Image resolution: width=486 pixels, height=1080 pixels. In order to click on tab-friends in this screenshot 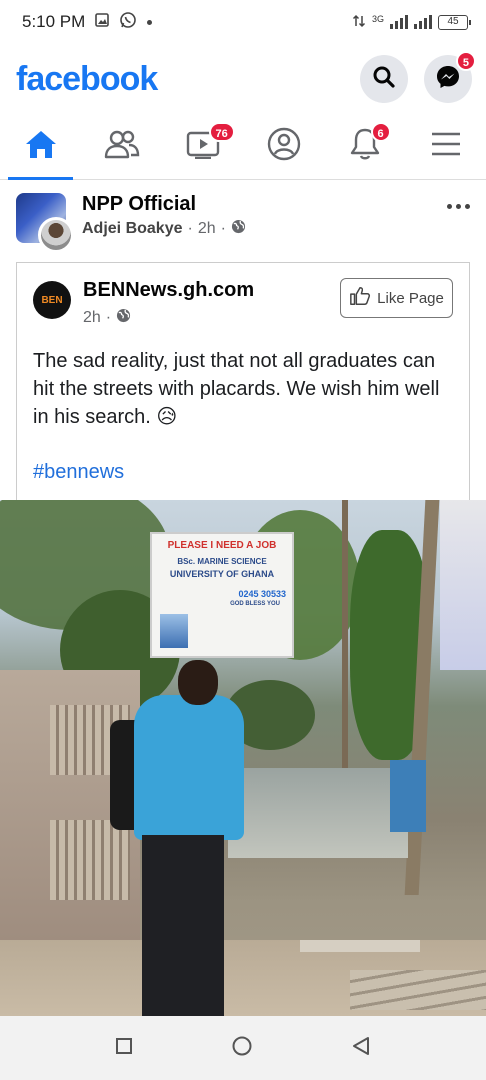, I will do `click(121, 146)`.